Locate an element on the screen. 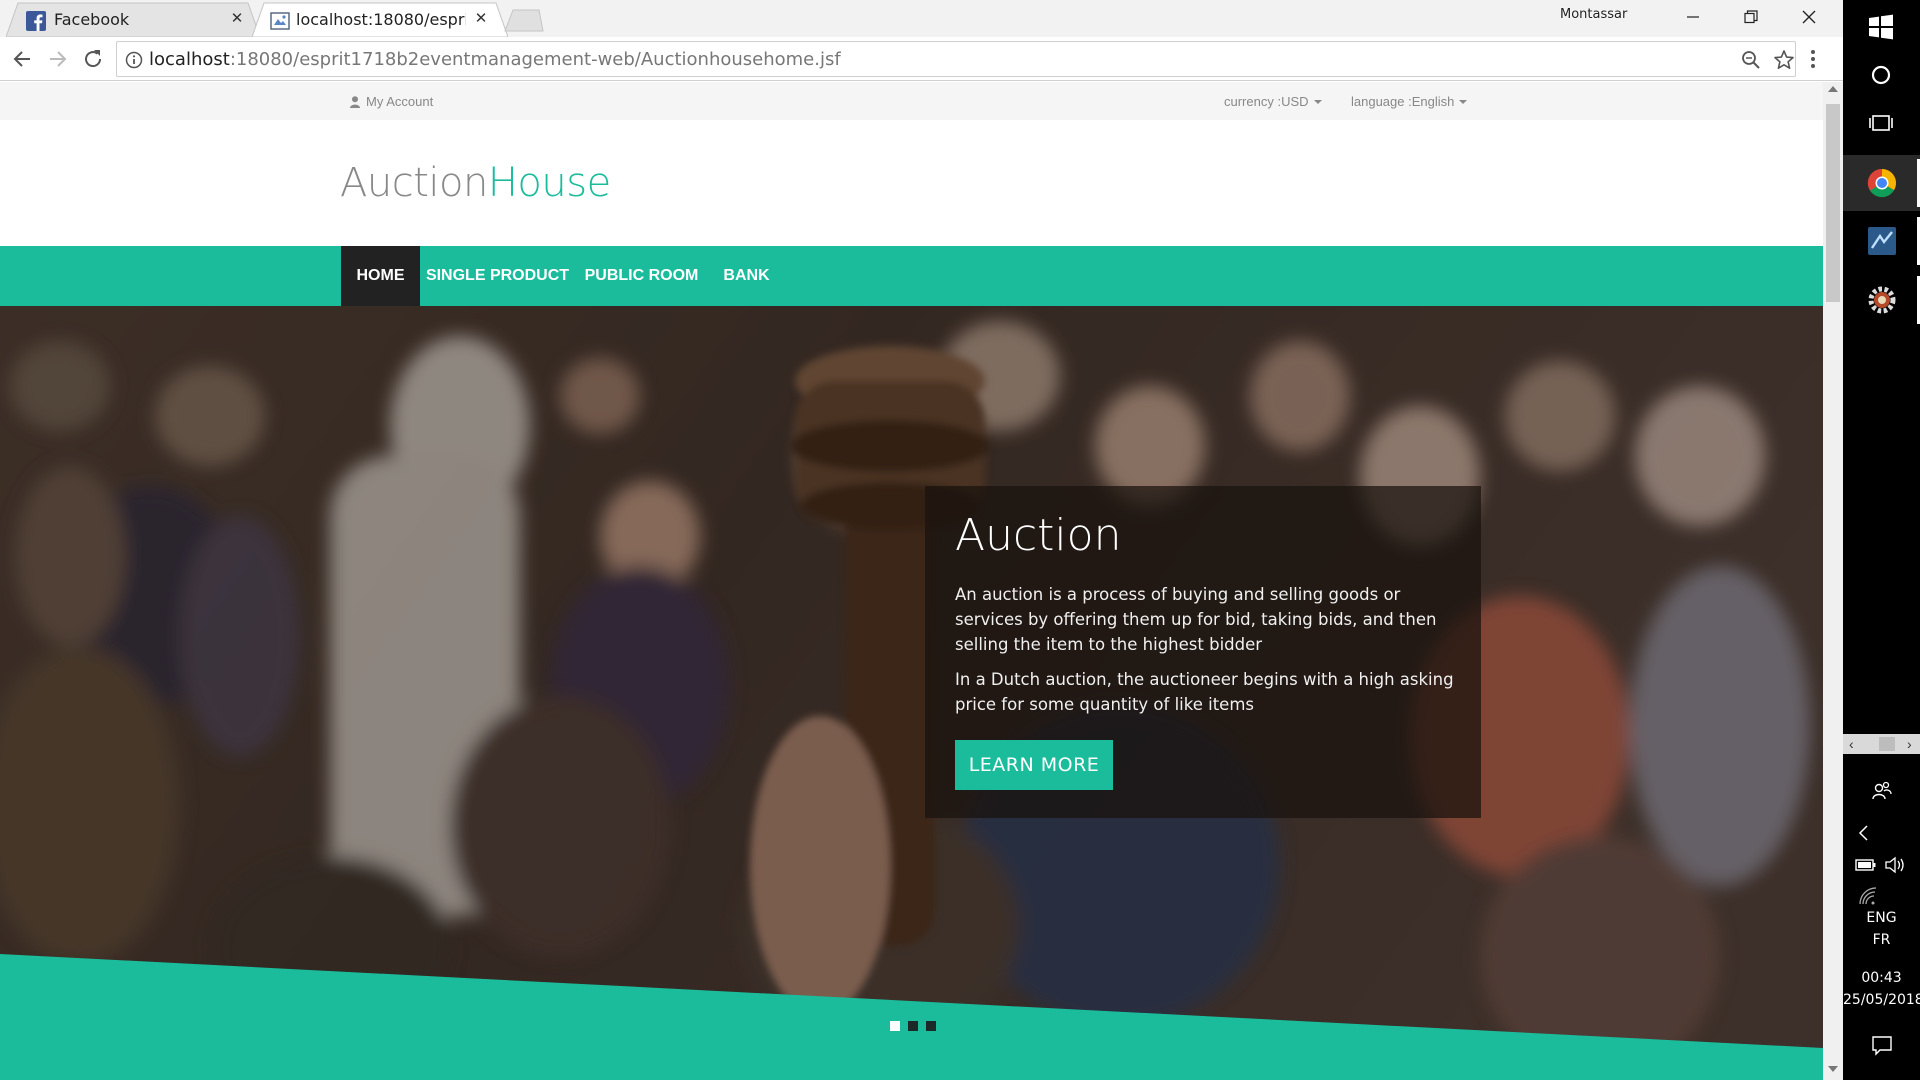 The image size is (1920, 1080). close-icon is located at coordinates (1809, 17).